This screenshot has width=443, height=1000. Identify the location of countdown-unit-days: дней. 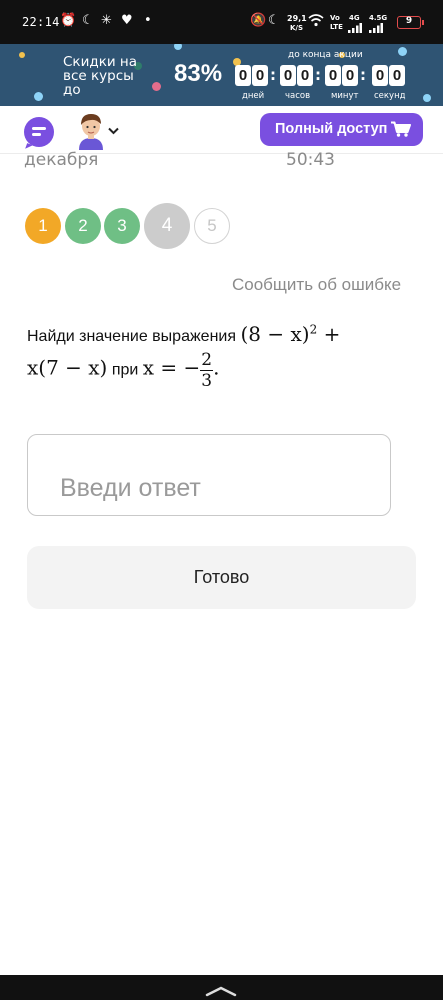
(253, 96).